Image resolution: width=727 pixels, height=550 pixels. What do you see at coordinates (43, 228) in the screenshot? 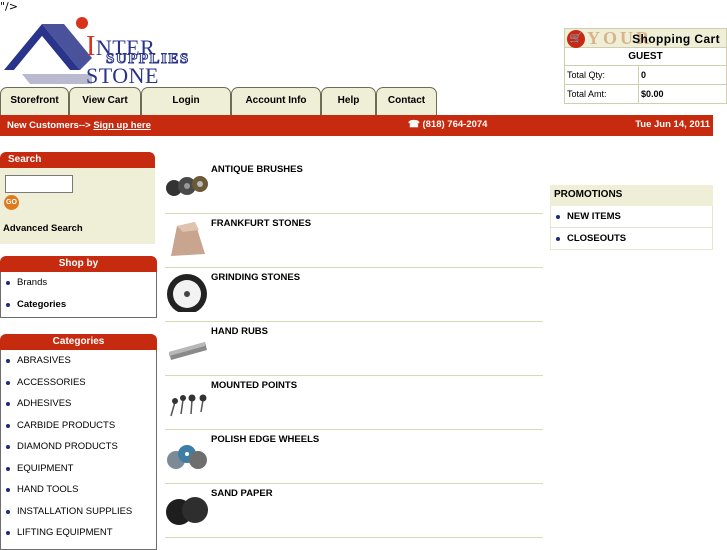
I see `advanced-search-link: Advanced Search` at bounding box center [43, 228].